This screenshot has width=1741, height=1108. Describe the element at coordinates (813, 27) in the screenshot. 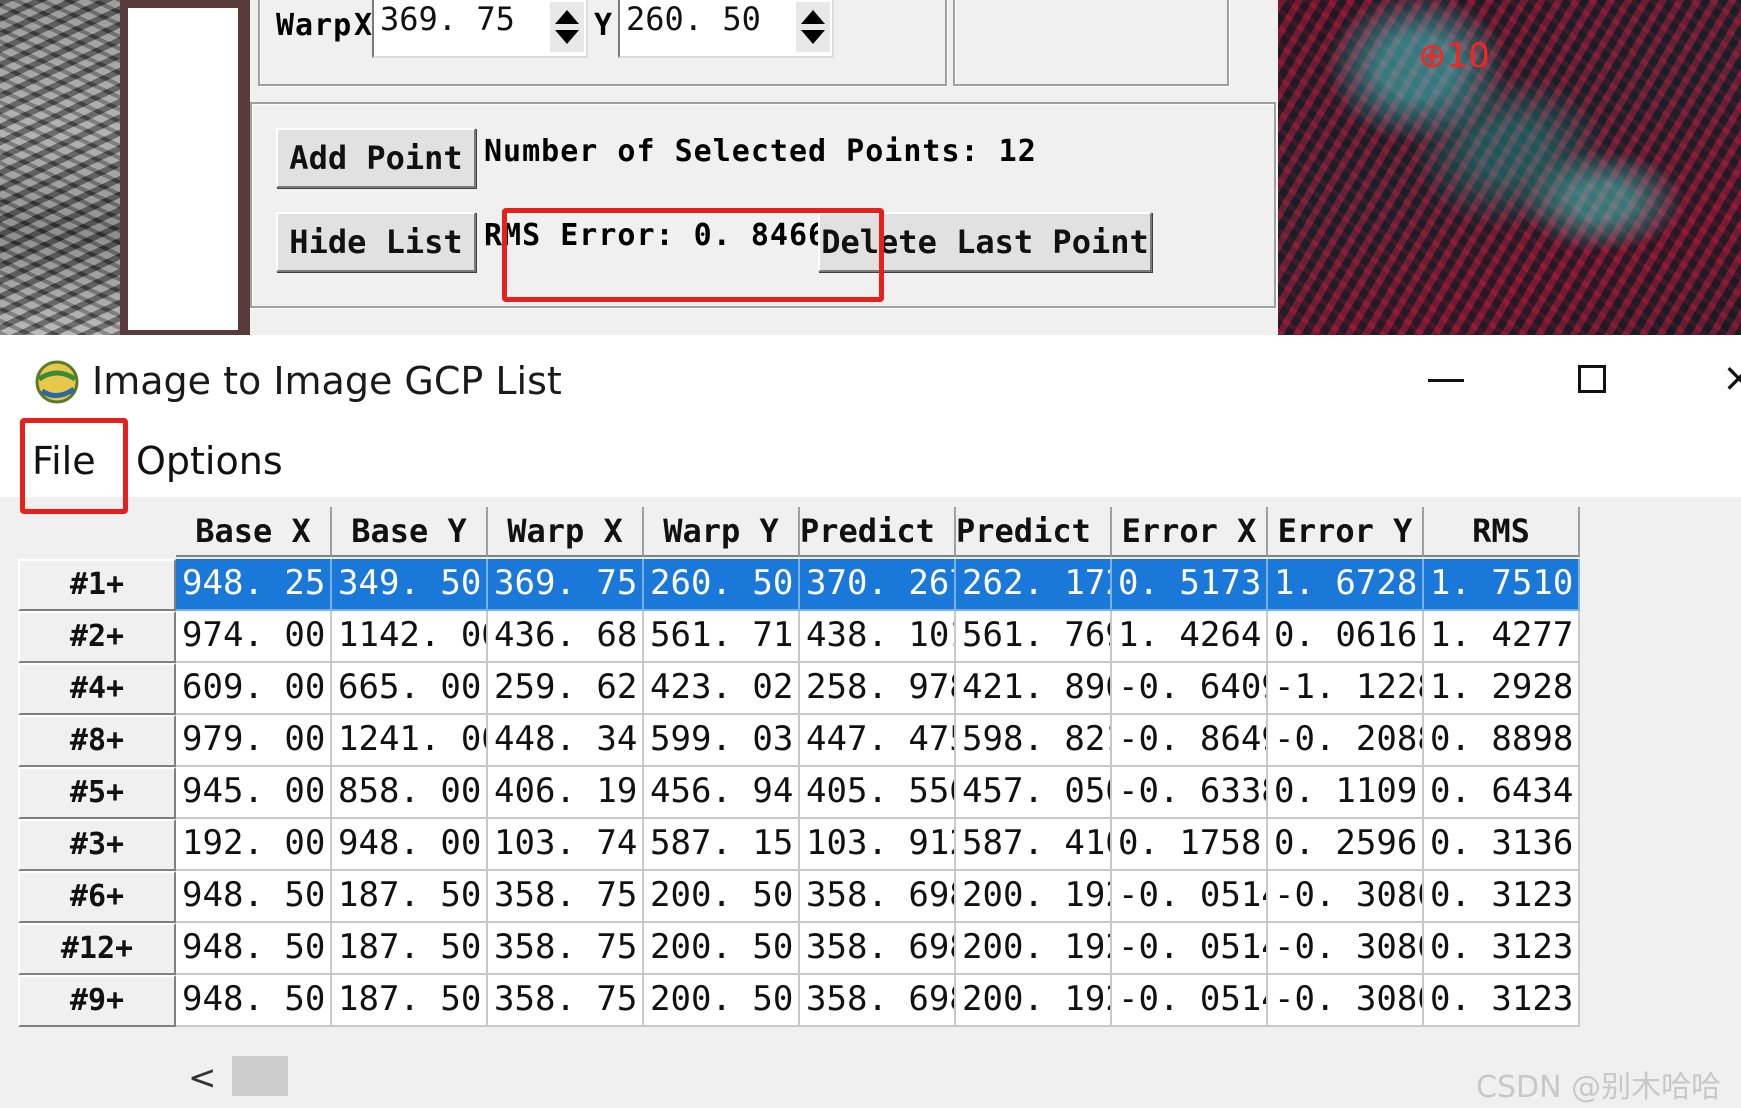

I see `warp-y-spin-arrows` at that location.